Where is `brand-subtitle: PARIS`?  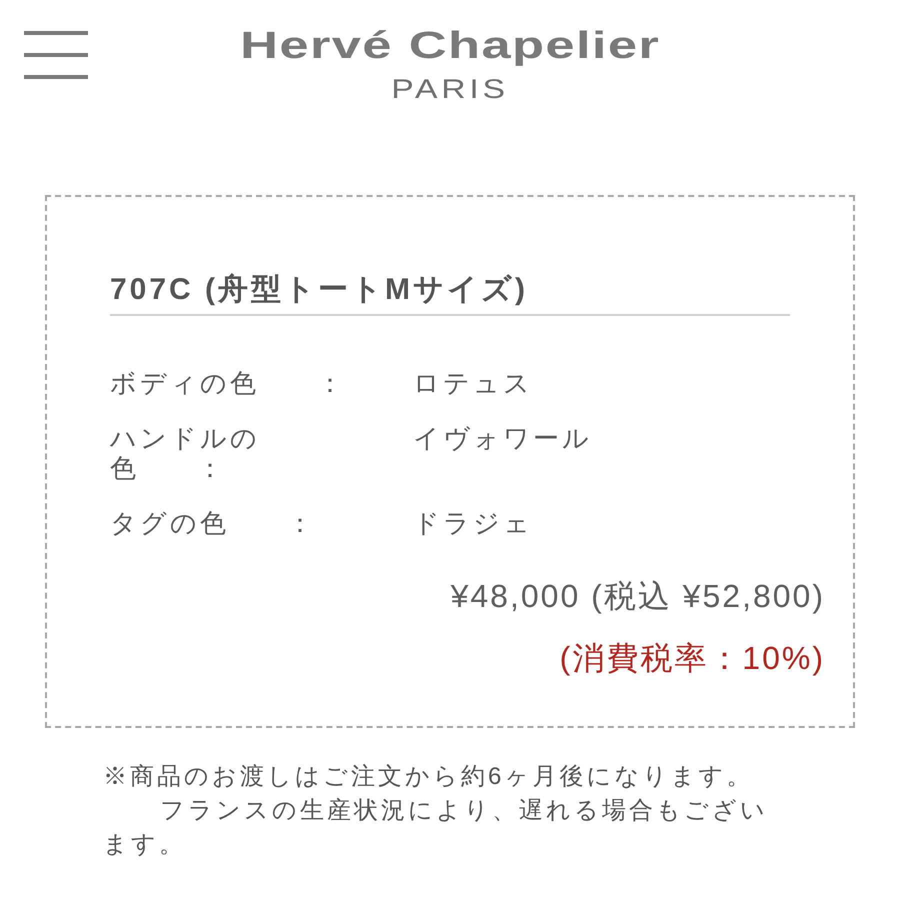 brand-subtitle: PARIS is located at coordinates (450, 89).